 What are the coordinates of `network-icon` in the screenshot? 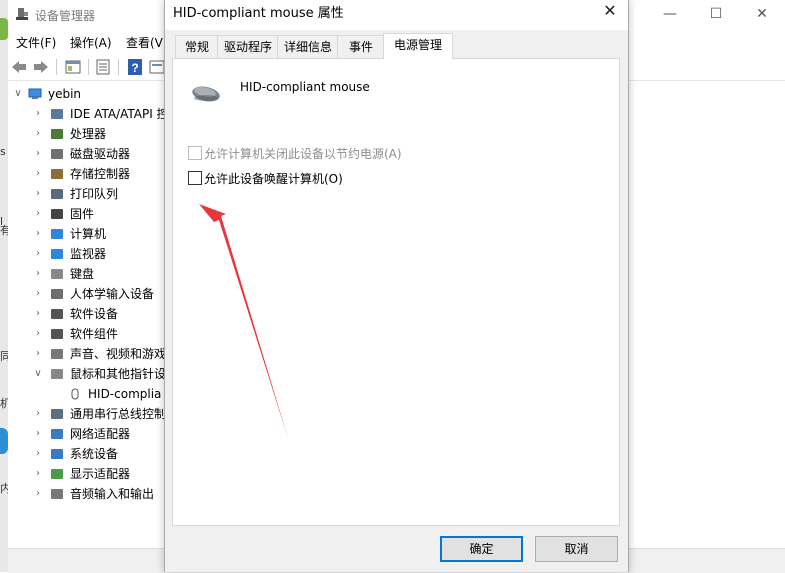 It's located at (57, 434).